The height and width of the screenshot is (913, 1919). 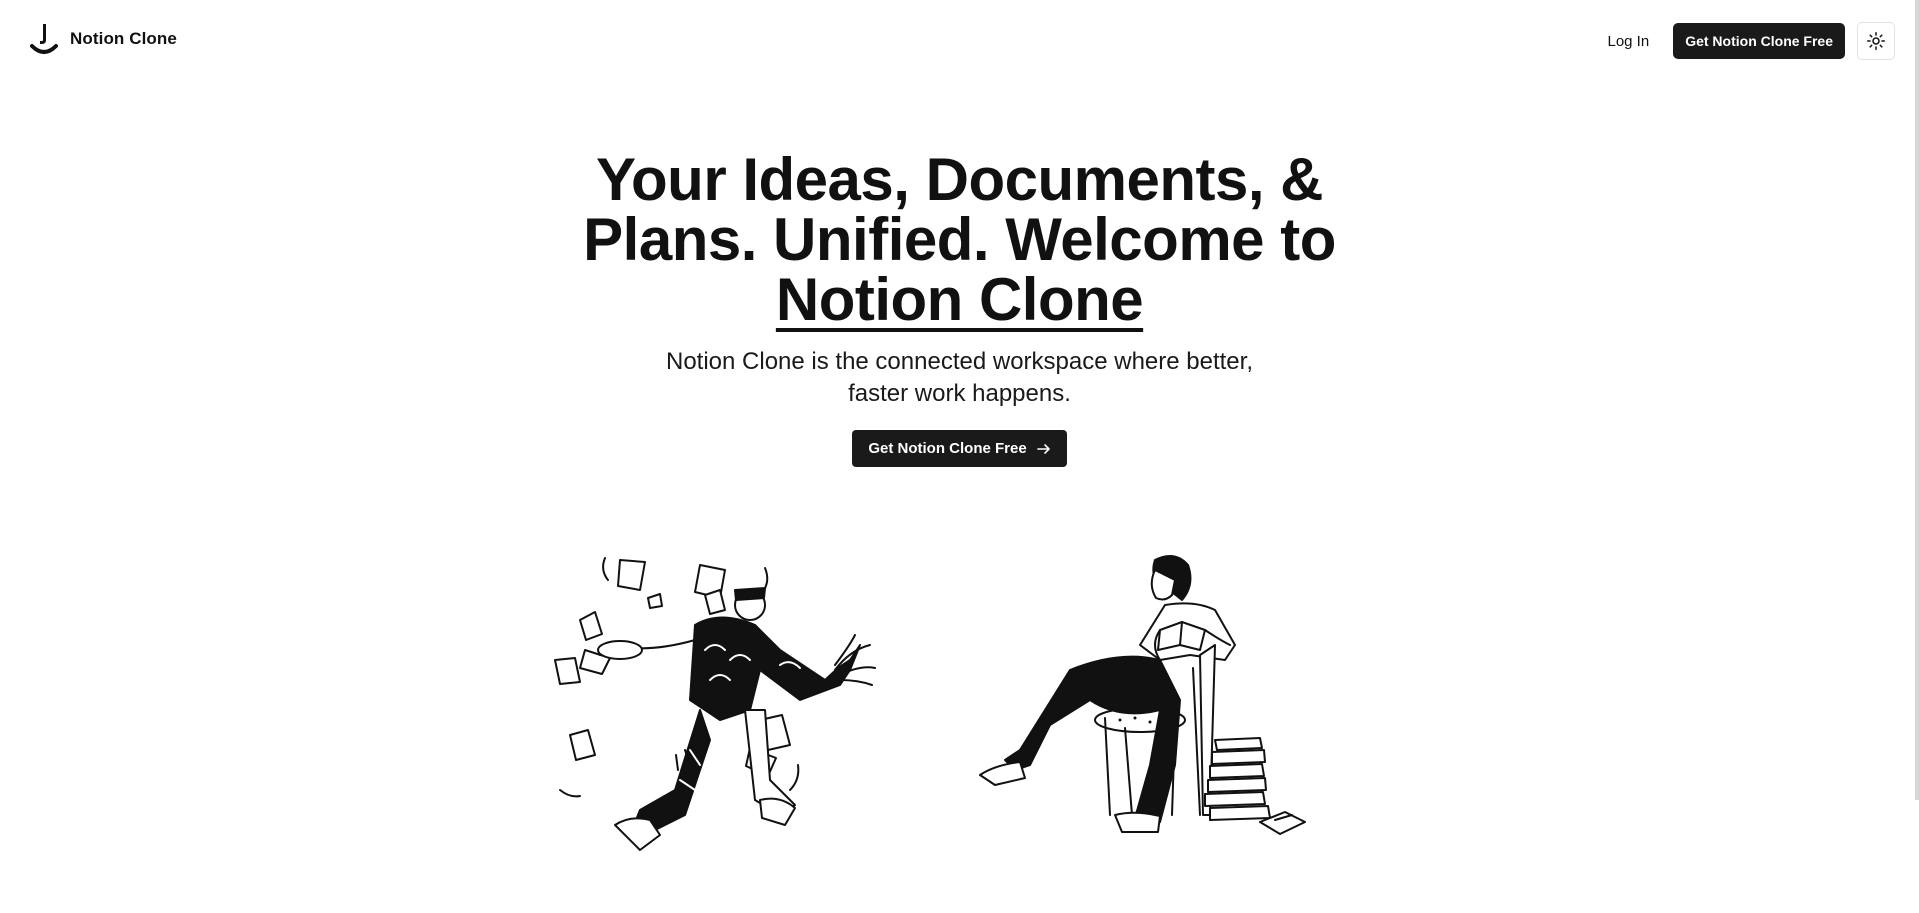 What do you see at coordinates (1142, 695) in the screenshot?
I see `person-reading-in-chair-illustration` at bounding box center [1142, 695].